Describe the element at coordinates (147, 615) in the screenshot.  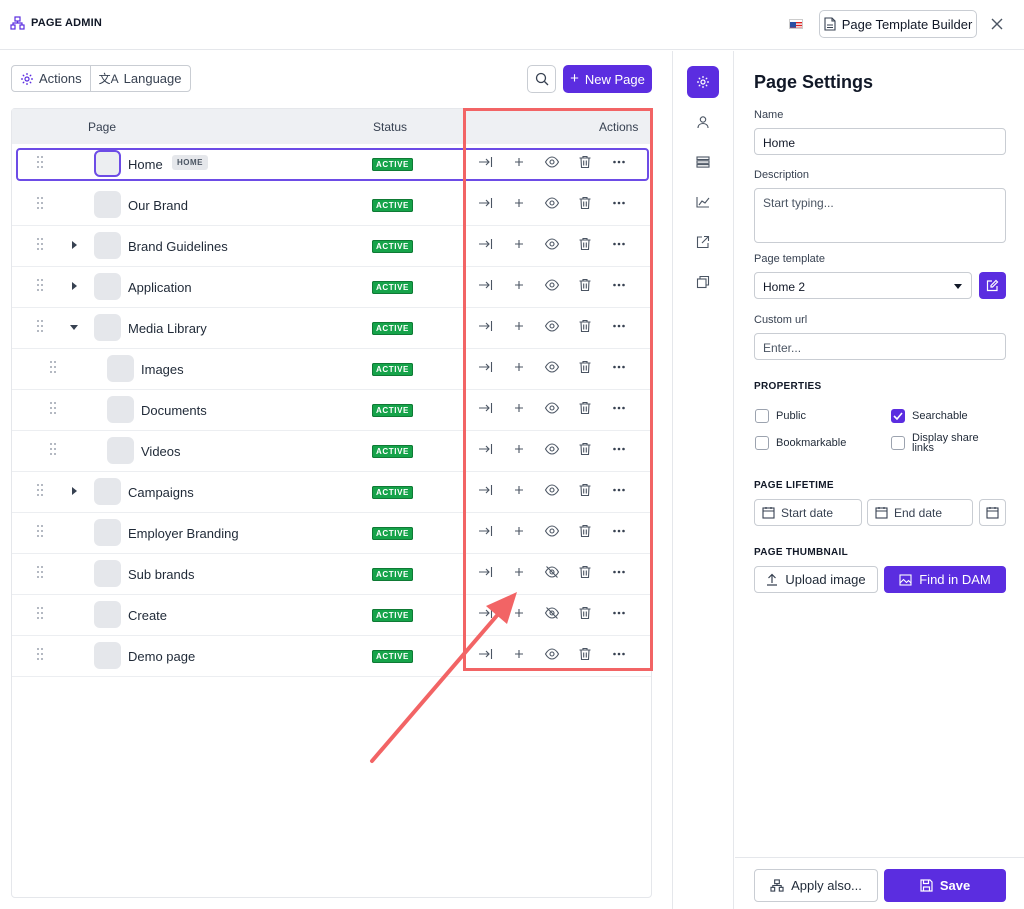
I see `page-name: Create` at that location.